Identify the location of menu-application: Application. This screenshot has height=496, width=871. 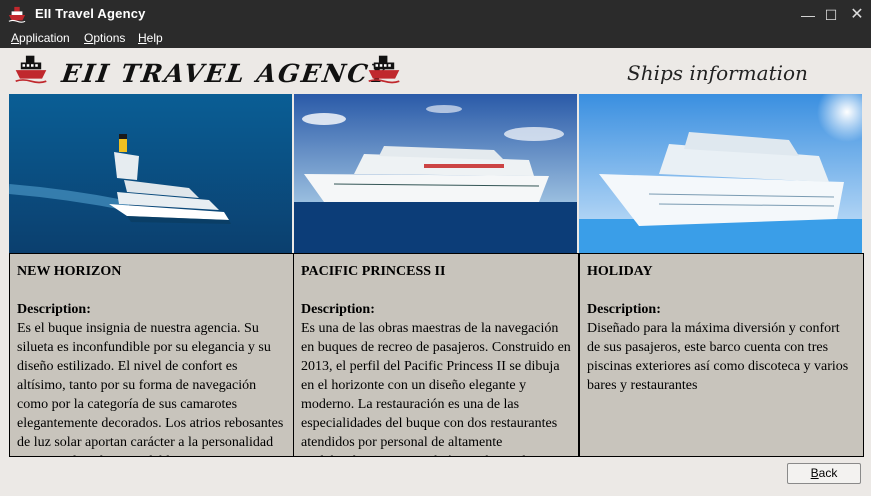
(40, 38).